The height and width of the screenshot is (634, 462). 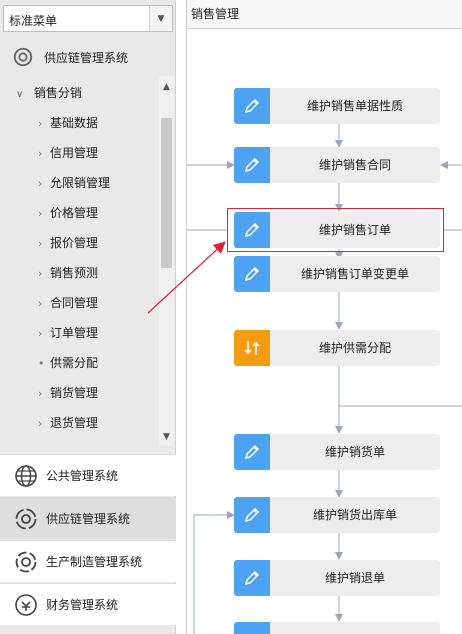 I want to click on allocate-icon, so click(x=252, y=348).